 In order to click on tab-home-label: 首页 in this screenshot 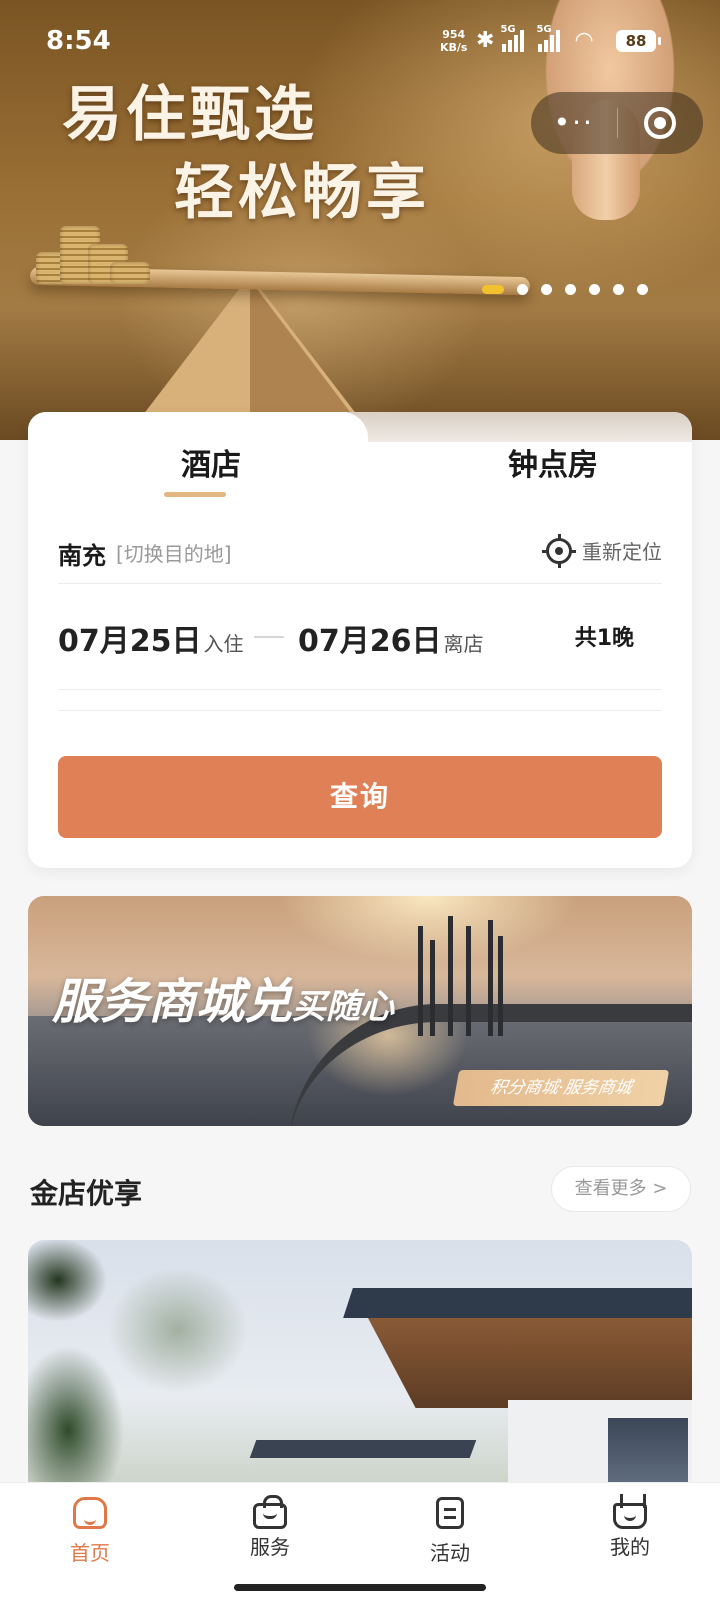, I will do `click(90, 1553)`.